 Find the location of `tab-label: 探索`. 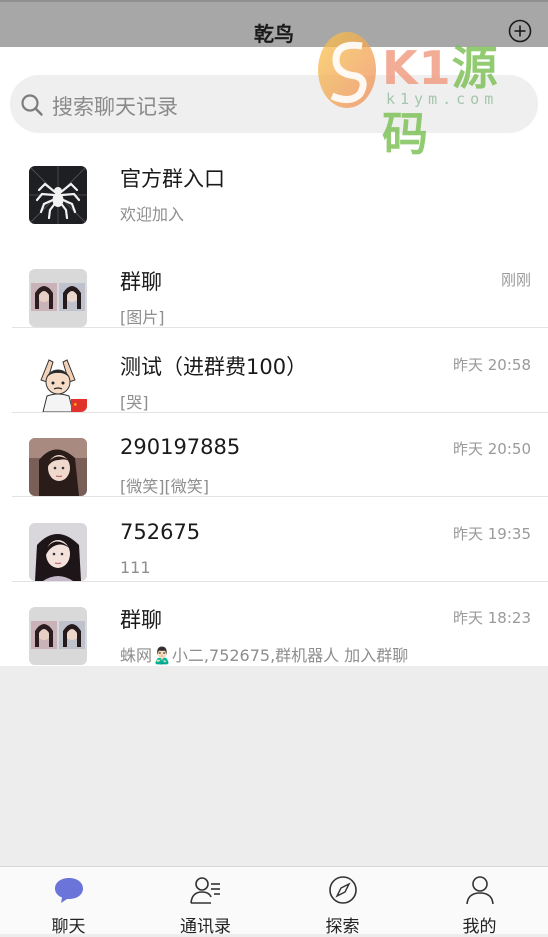

tab-label: 探索 is located at coordinates (342, 927).